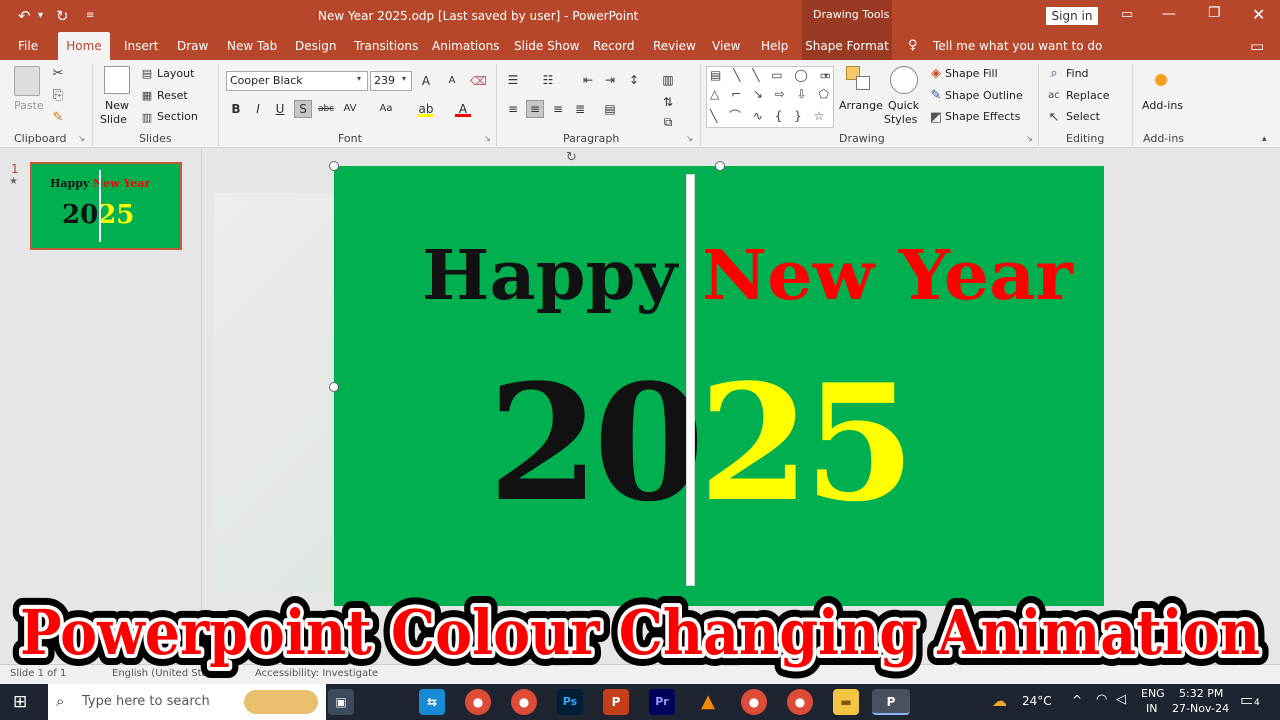  I want to click on align-left-icon: ≡, so click(513, 109).